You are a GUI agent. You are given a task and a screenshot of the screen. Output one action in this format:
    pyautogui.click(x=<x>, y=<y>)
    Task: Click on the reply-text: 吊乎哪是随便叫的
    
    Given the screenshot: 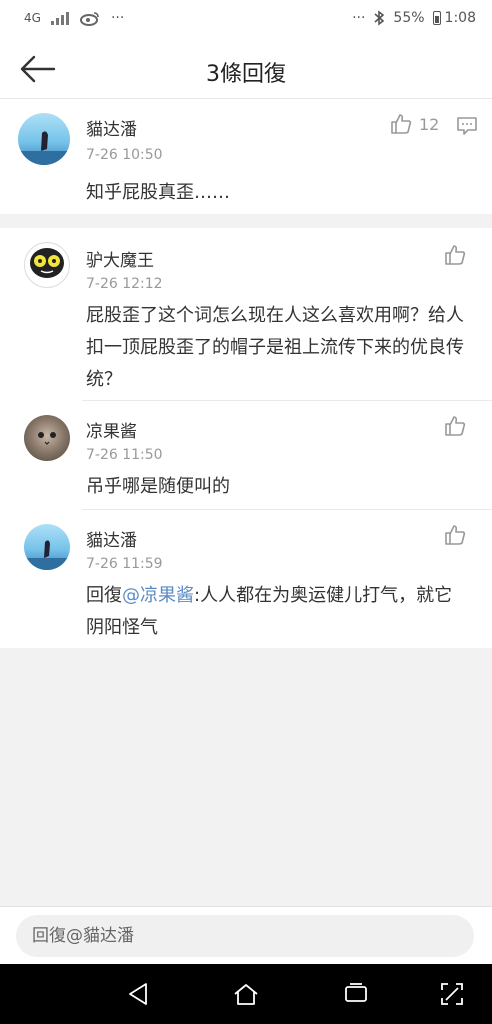 What is the action you would take?
    pyautogui.click(x=158, y=486)
    